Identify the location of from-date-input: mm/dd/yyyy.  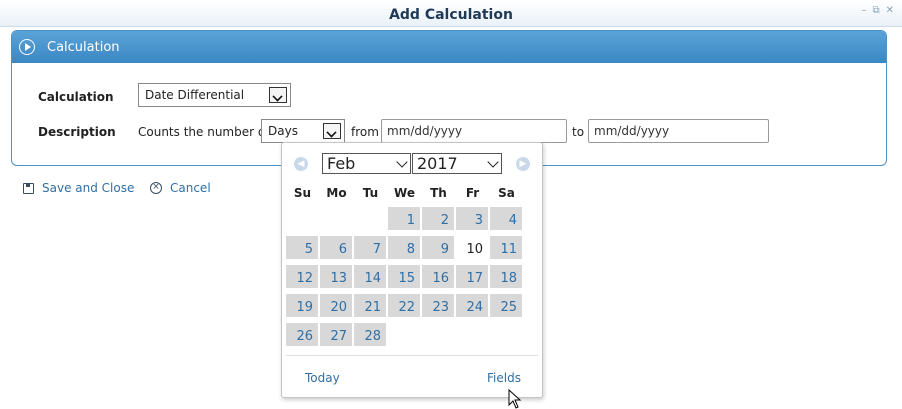
(474, 131).